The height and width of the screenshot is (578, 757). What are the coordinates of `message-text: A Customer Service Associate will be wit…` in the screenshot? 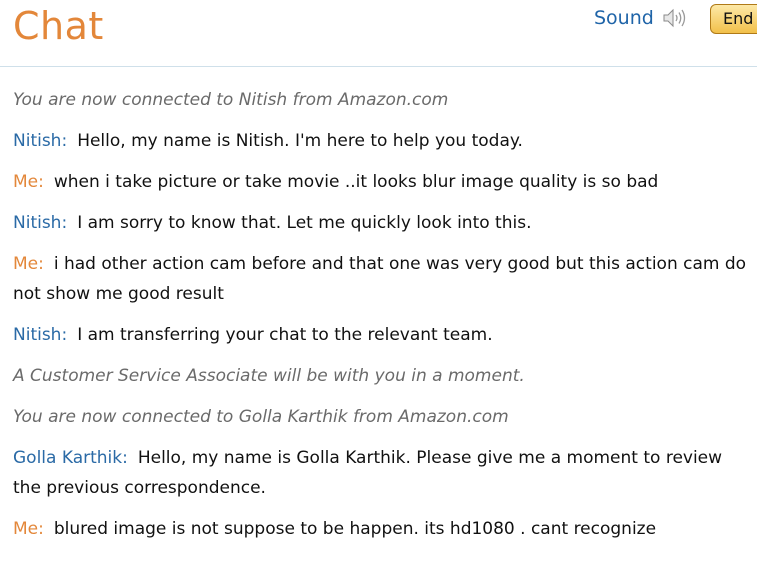 It's located at (269, 376).